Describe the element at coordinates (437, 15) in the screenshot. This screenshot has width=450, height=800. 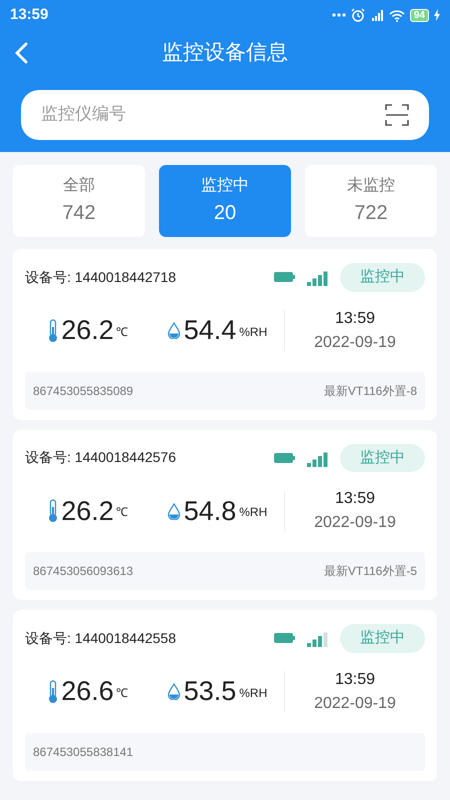
I see `charging-icon` at that location.